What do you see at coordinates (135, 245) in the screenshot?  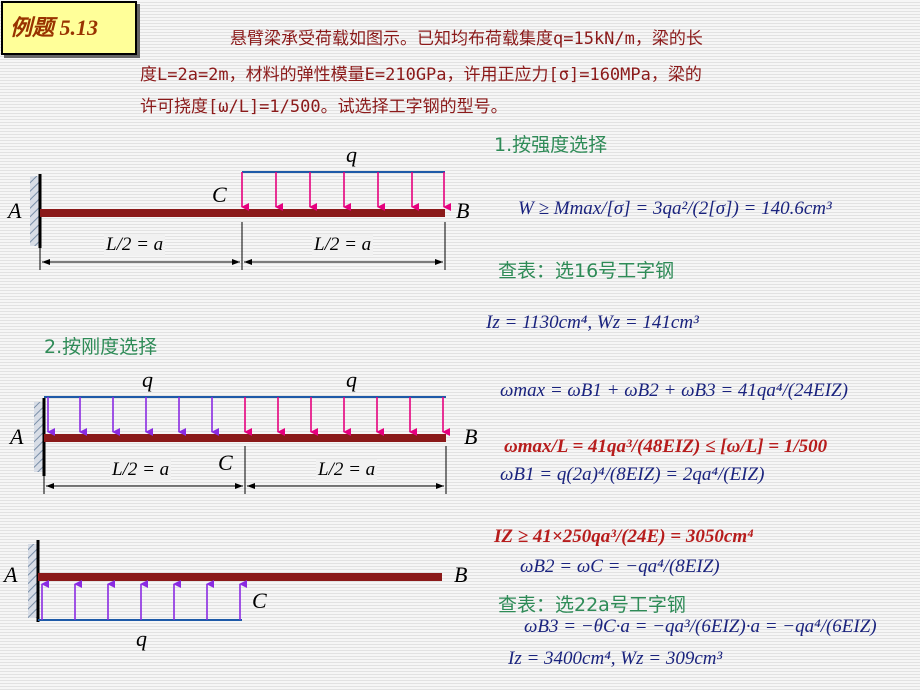 I see `dimension-label-1-left: L/2 = a` at bounding box center [135, 245].